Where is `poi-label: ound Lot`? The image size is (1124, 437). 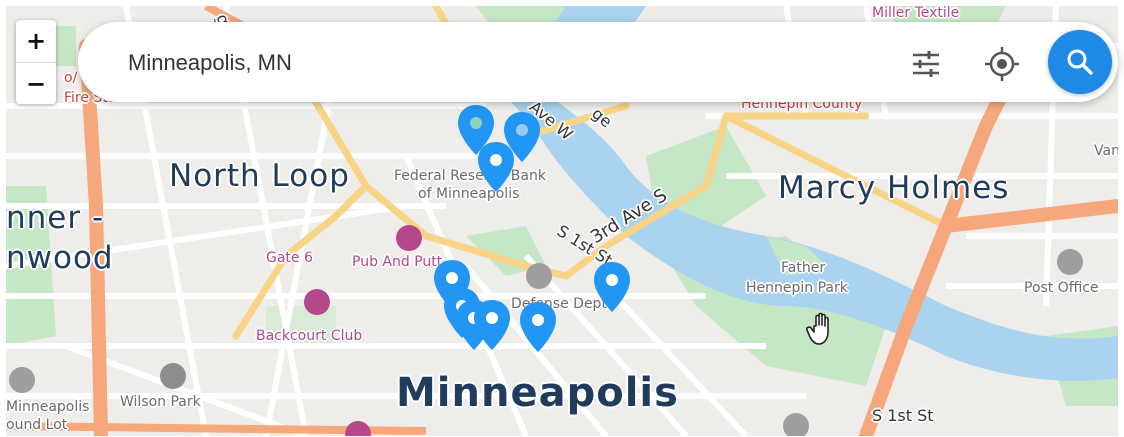 poi-label: ound Lot is located at coordinates (37, 425).